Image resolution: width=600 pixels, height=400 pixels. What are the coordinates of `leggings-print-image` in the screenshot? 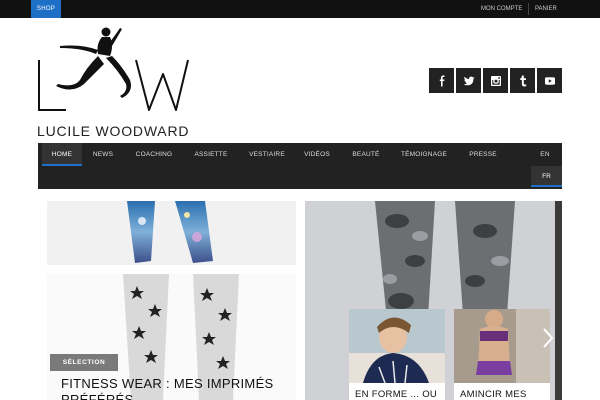 It's located at (171, 233).